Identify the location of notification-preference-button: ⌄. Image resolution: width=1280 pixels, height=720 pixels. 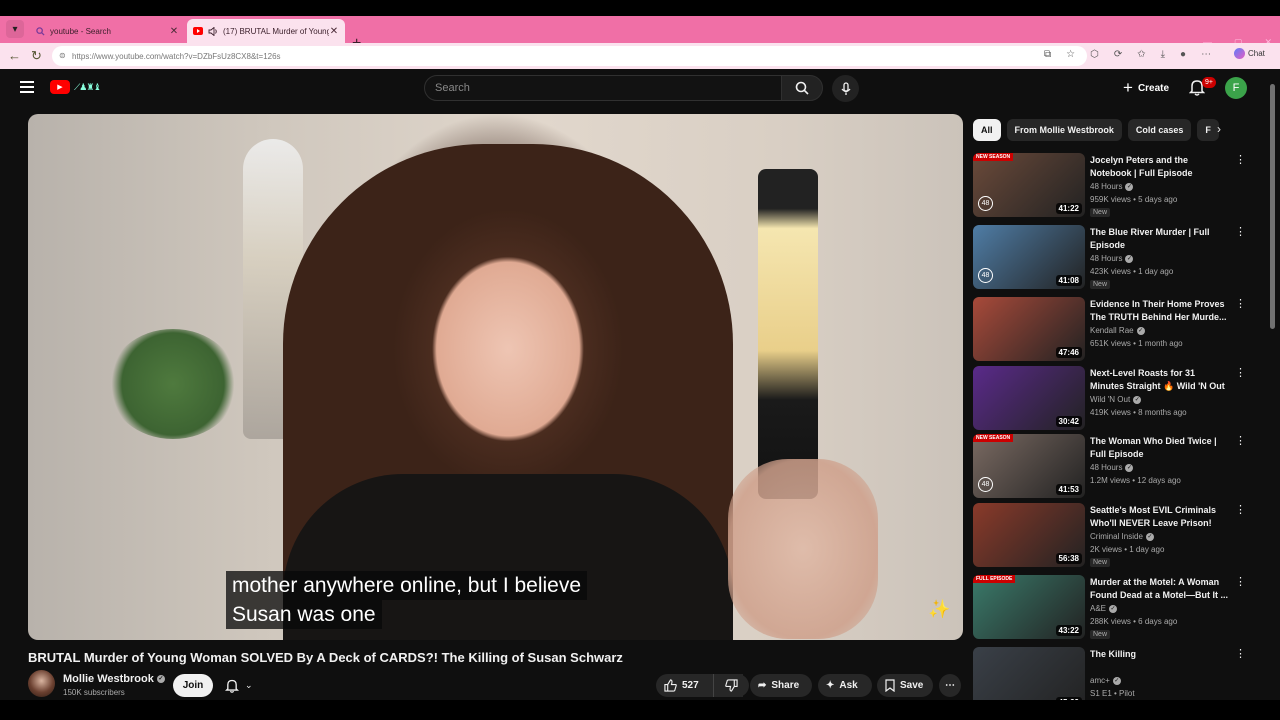
(243, 685).